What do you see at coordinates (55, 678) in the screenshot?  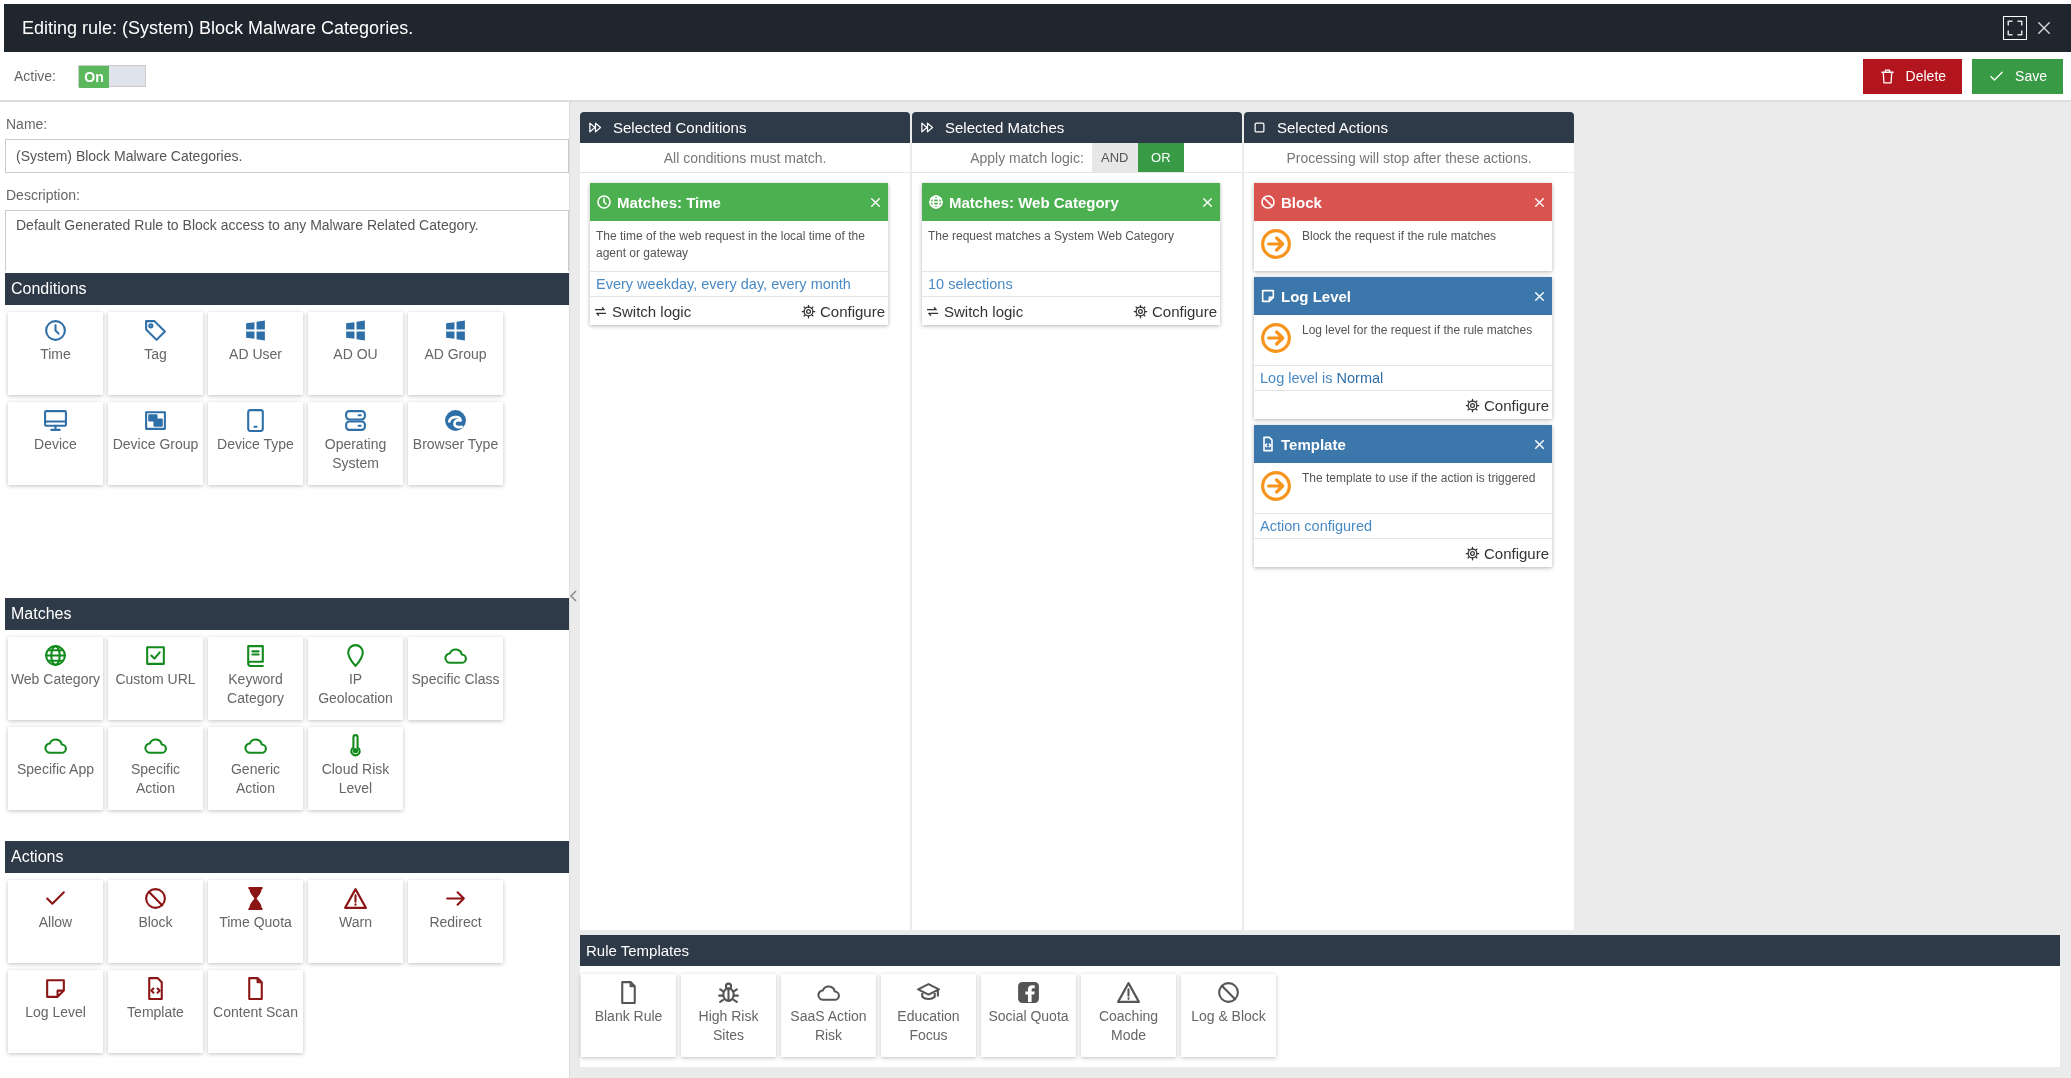 I see `palette-tile: Web Category` at bounding box center [55, 678].